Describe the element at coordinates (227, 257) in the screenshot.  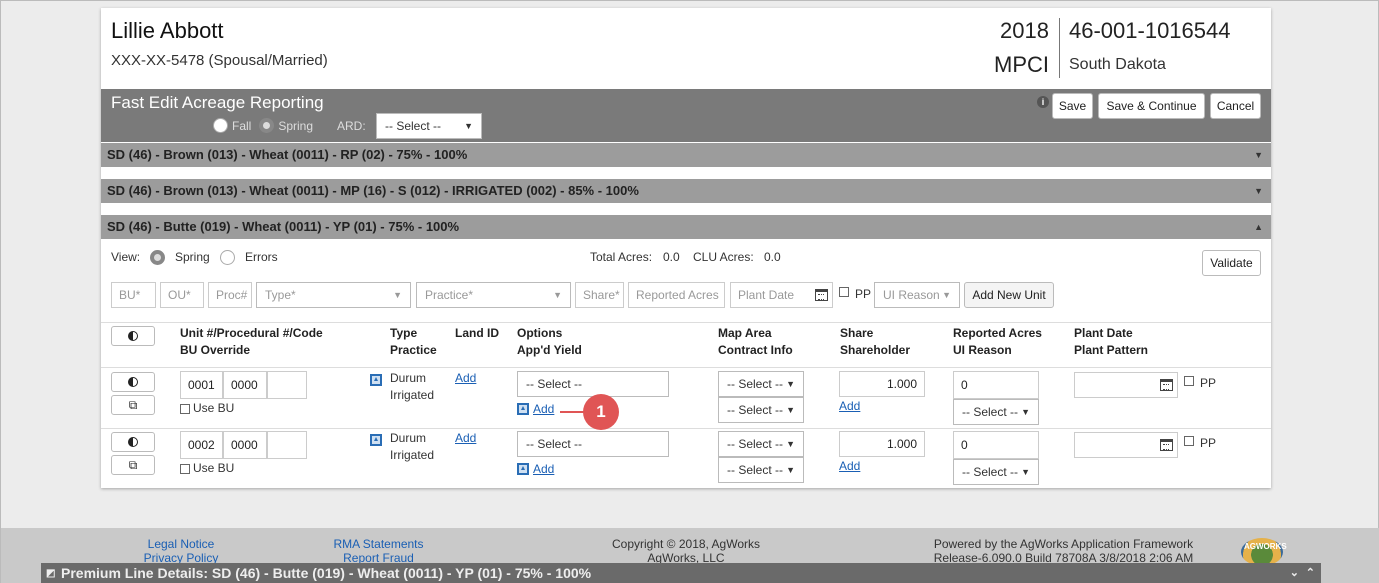
I see `errors-view-radio` at that location.